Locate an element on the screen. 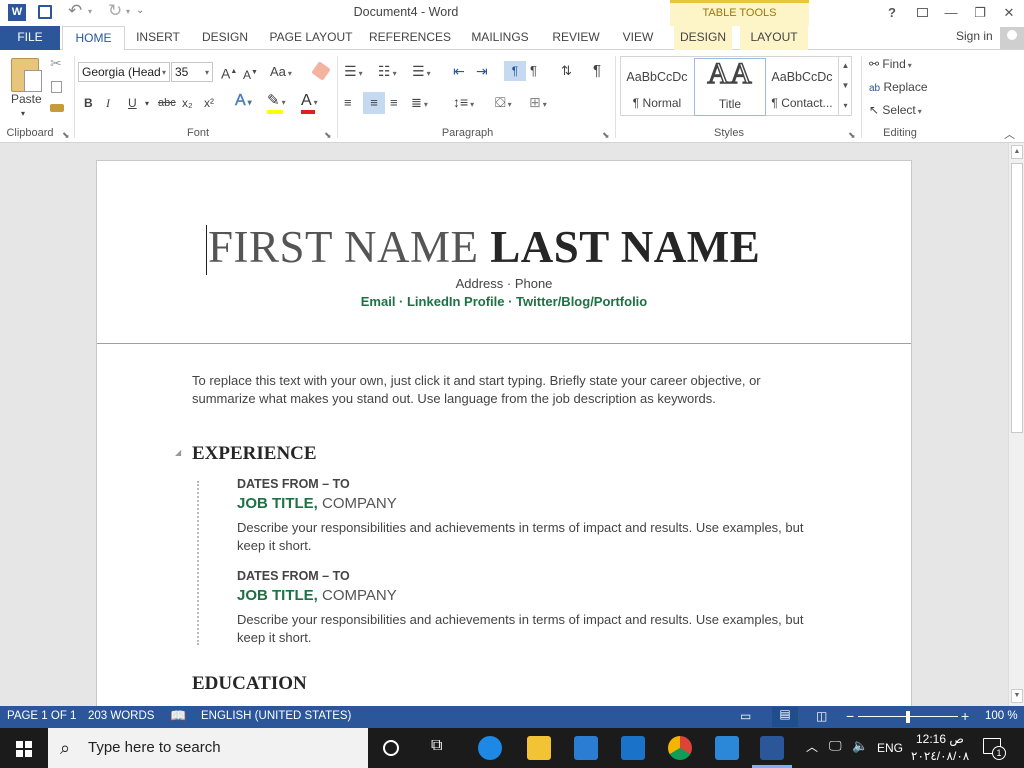 This screenshot has width=1024, height=768. shading-icon: ⛋ ▾ is located at coordinates (503, 103).